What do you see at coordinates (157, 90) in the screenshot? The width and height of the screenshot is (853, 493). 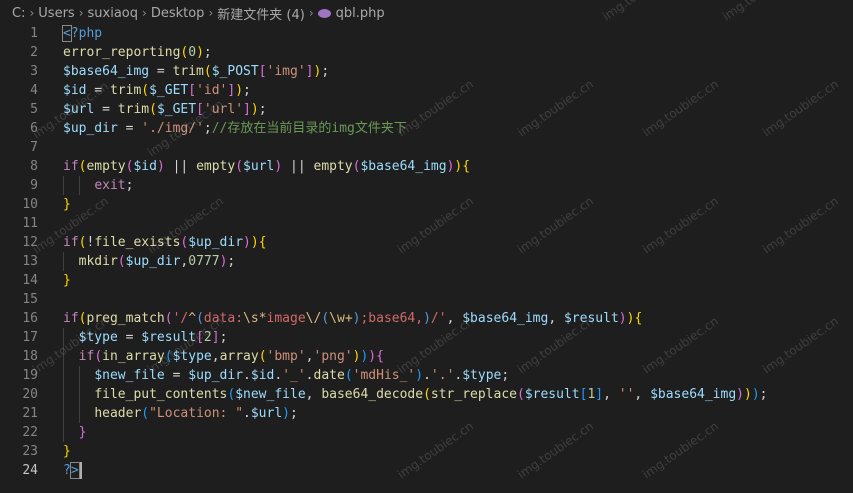 I see `code-text: $id = trim($_GET['id']);` at bounding box center [157, 90].